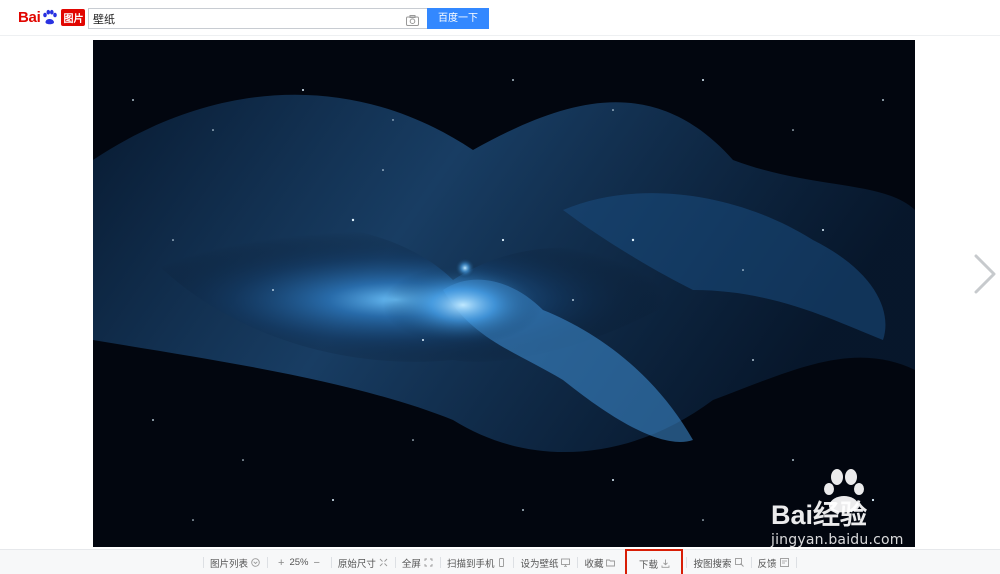  I want to click on search-button: 百度一下, so click(458, 18).